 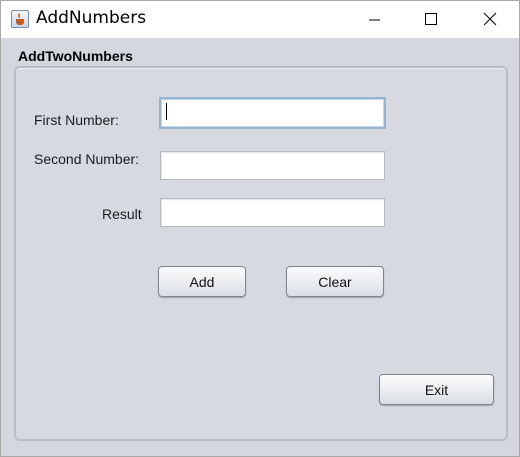 I want to click on text-caret, so click(x=166, y=111).